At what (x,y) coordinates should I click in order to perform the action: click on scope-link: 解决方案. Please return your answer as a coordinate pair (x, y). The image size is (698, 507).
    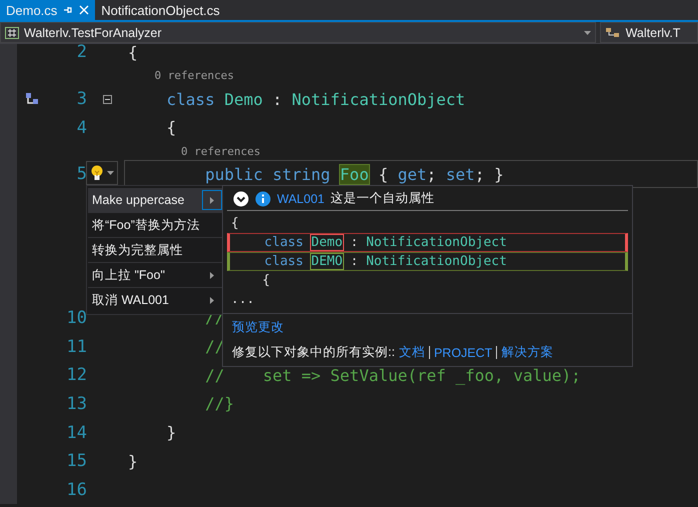
    Looking at the image, I should click on (527, 352).